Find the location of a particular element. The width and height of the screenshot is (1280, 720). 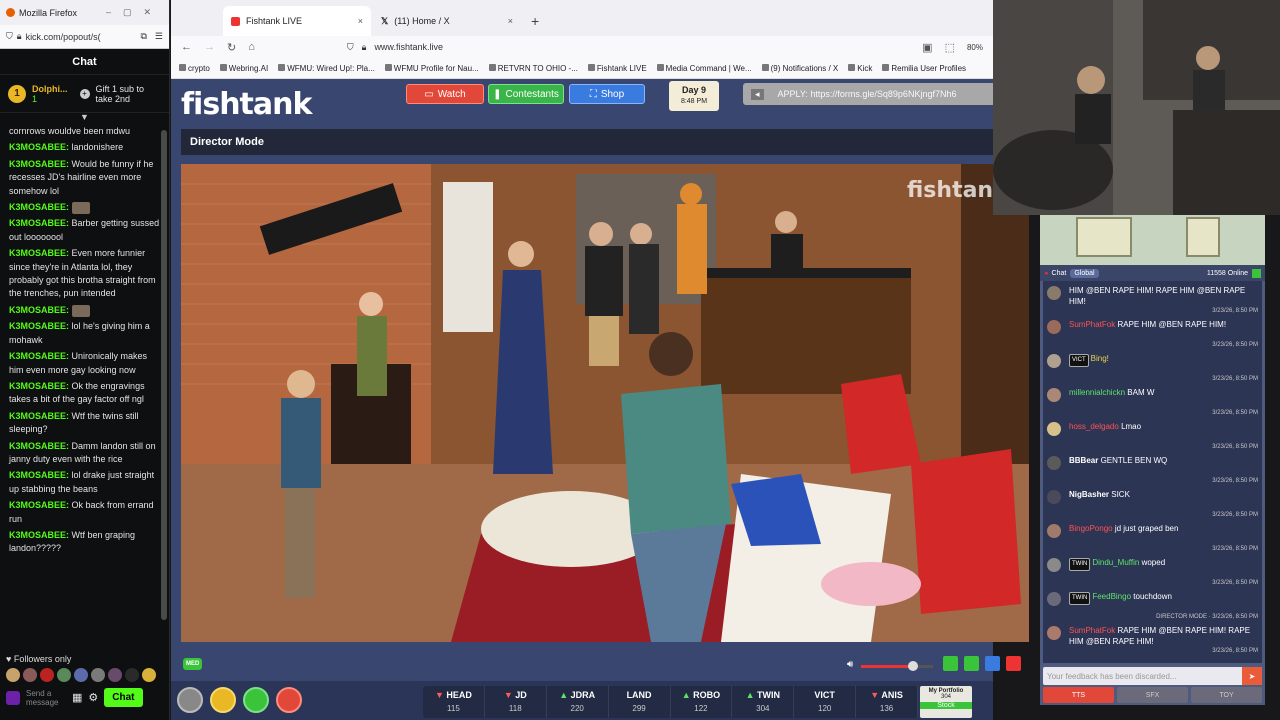

chat-input: Your feedback has been discarded... ➤ is located at coordinates (1152, 676).